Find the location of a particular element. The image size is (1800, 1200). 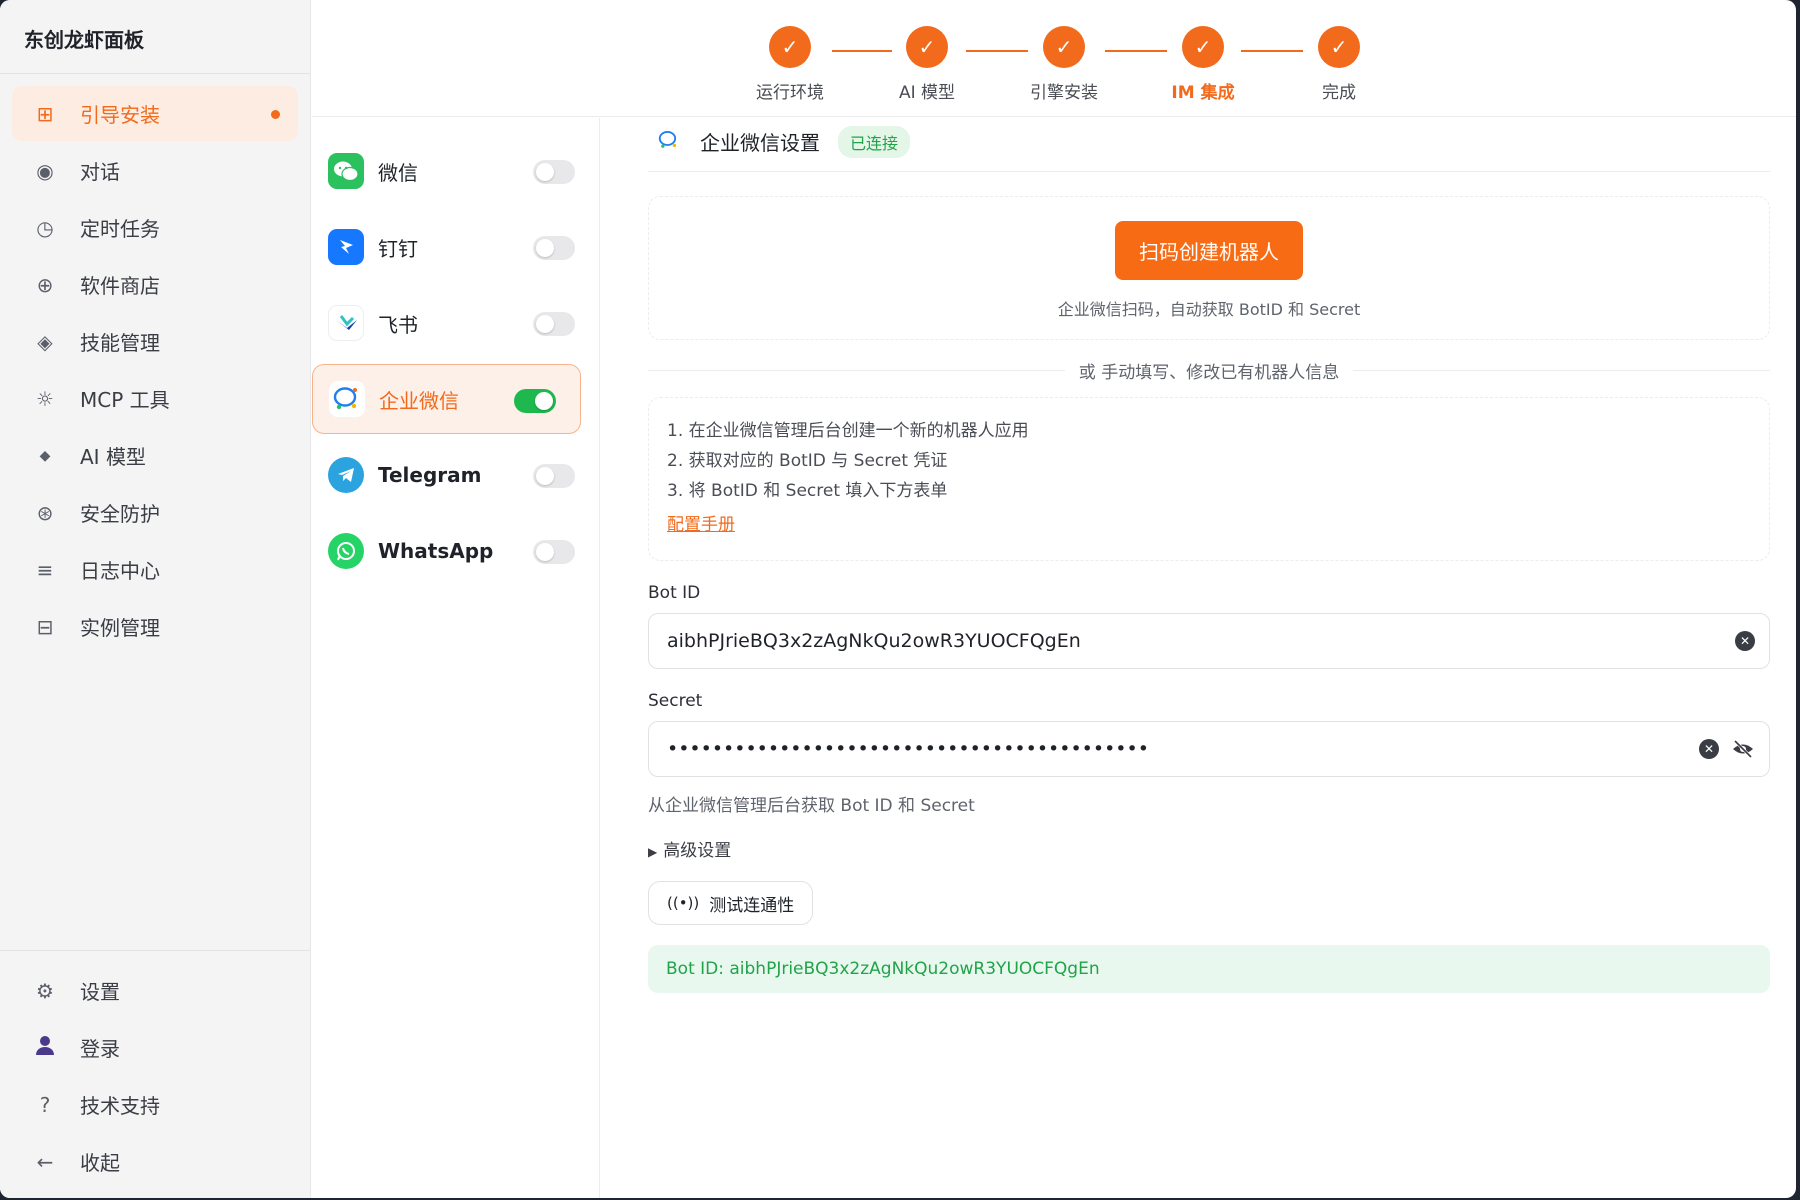

channel-name: 飞书 is located at coordinates (398, 324).